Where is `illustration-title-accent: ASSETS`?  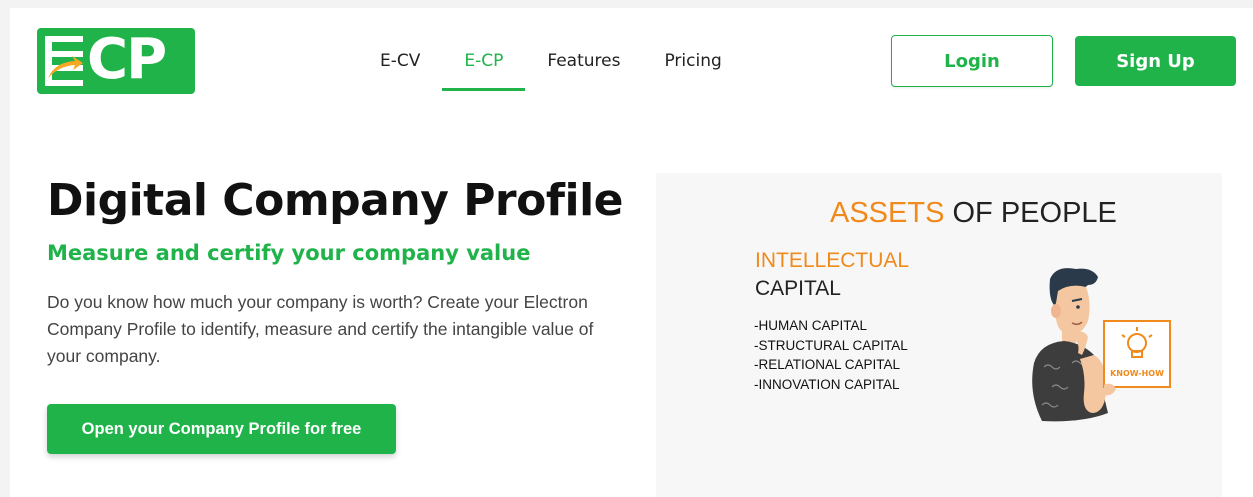 illustration-title-accent: ASSETS is located at coordinates (887, 213).